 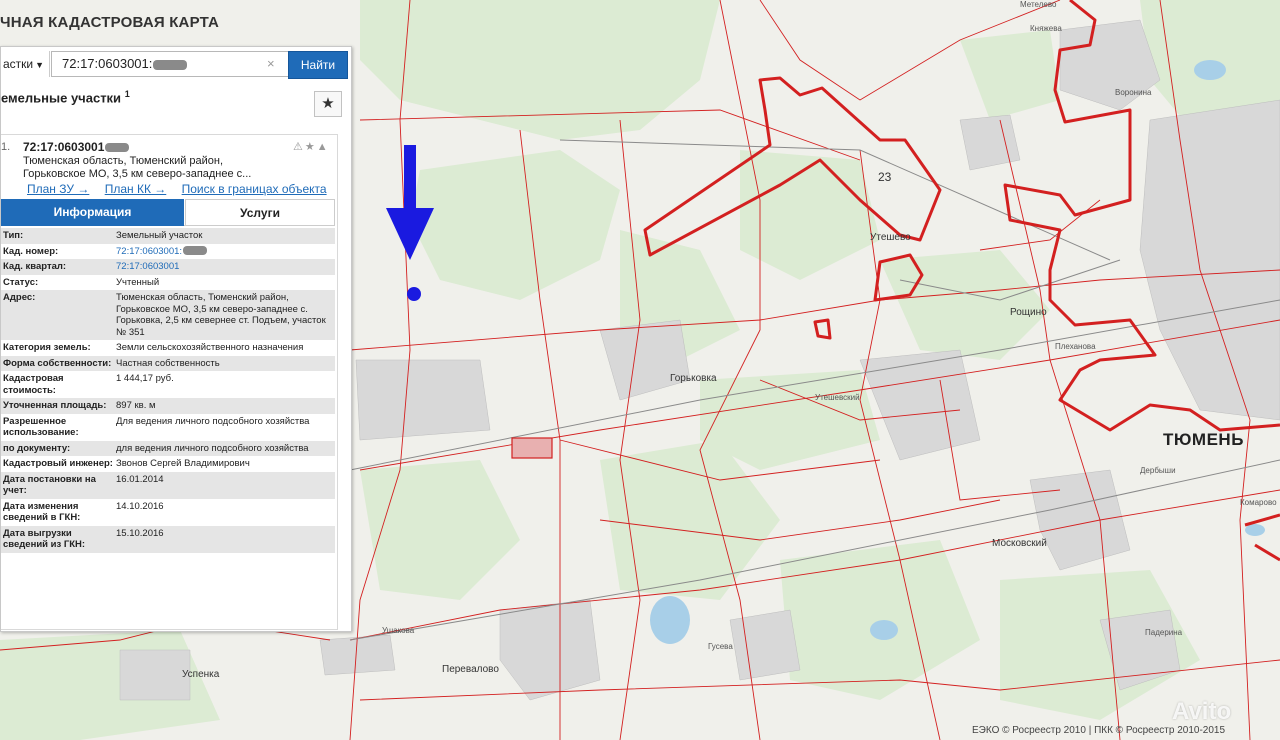 What do you see at coordinates (13, 235) in the screenshot?
I see `info-key: Тип:` at bounding box center [13, 235].